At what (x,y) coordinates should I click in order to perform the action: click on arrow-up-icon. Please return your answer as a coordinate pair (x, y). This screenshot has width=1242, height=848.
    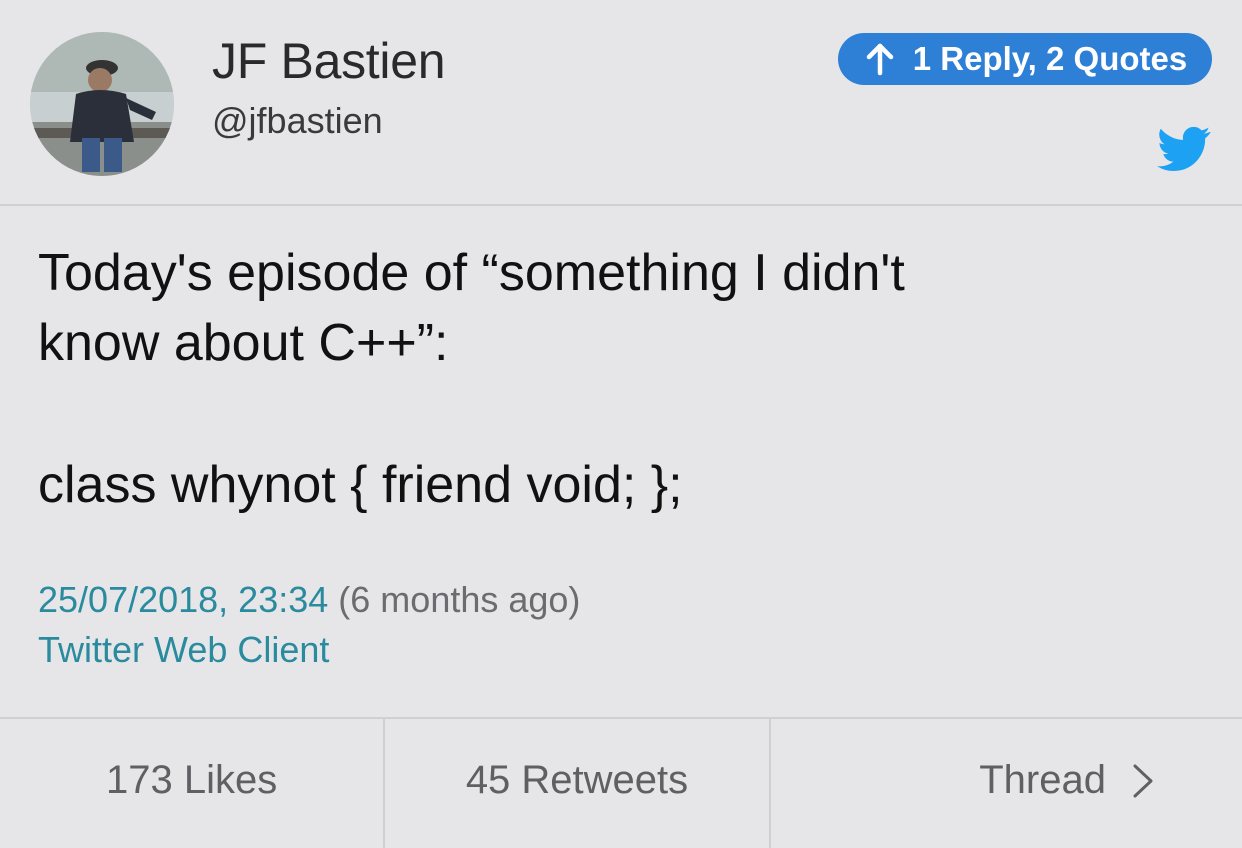
    Looking at the image, I should click on (879, 59).